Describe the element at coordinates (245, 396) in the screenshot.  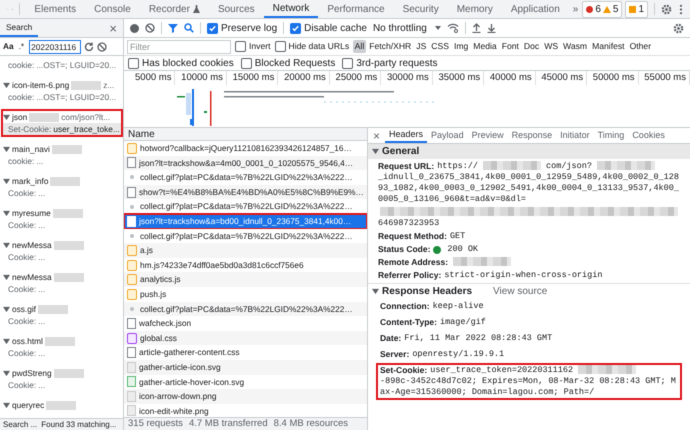
I see `request-row: icon-arrow-down.png` at that location.